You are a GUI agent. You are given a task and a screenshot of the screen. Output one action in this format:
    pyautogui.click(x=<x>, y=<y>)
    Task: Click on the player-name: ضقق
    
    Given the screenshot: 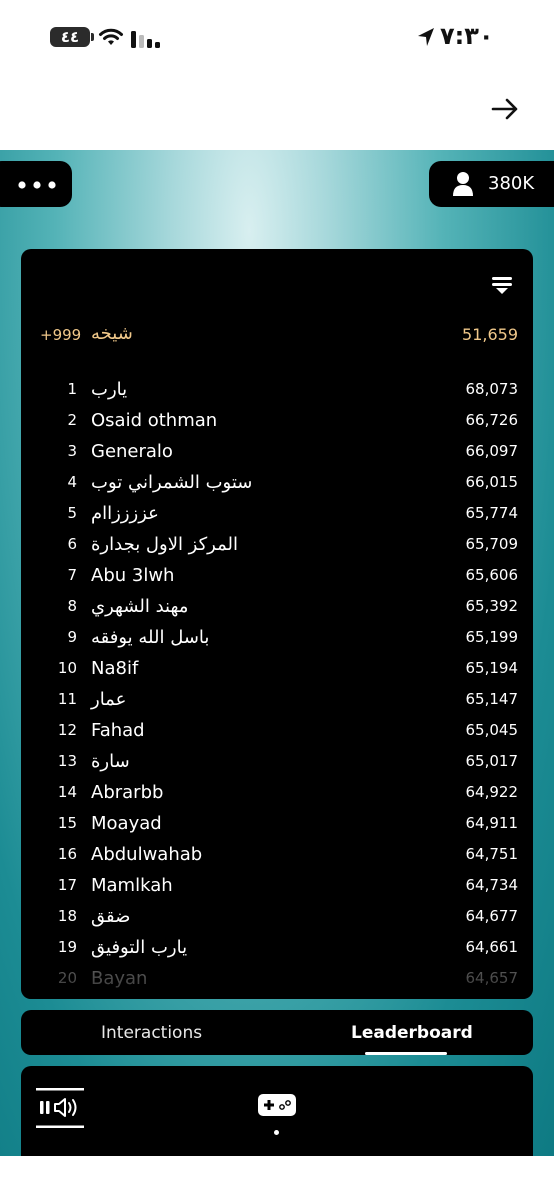 What is the action you would take?
    pyautogui.click(x=111, y=916)
    